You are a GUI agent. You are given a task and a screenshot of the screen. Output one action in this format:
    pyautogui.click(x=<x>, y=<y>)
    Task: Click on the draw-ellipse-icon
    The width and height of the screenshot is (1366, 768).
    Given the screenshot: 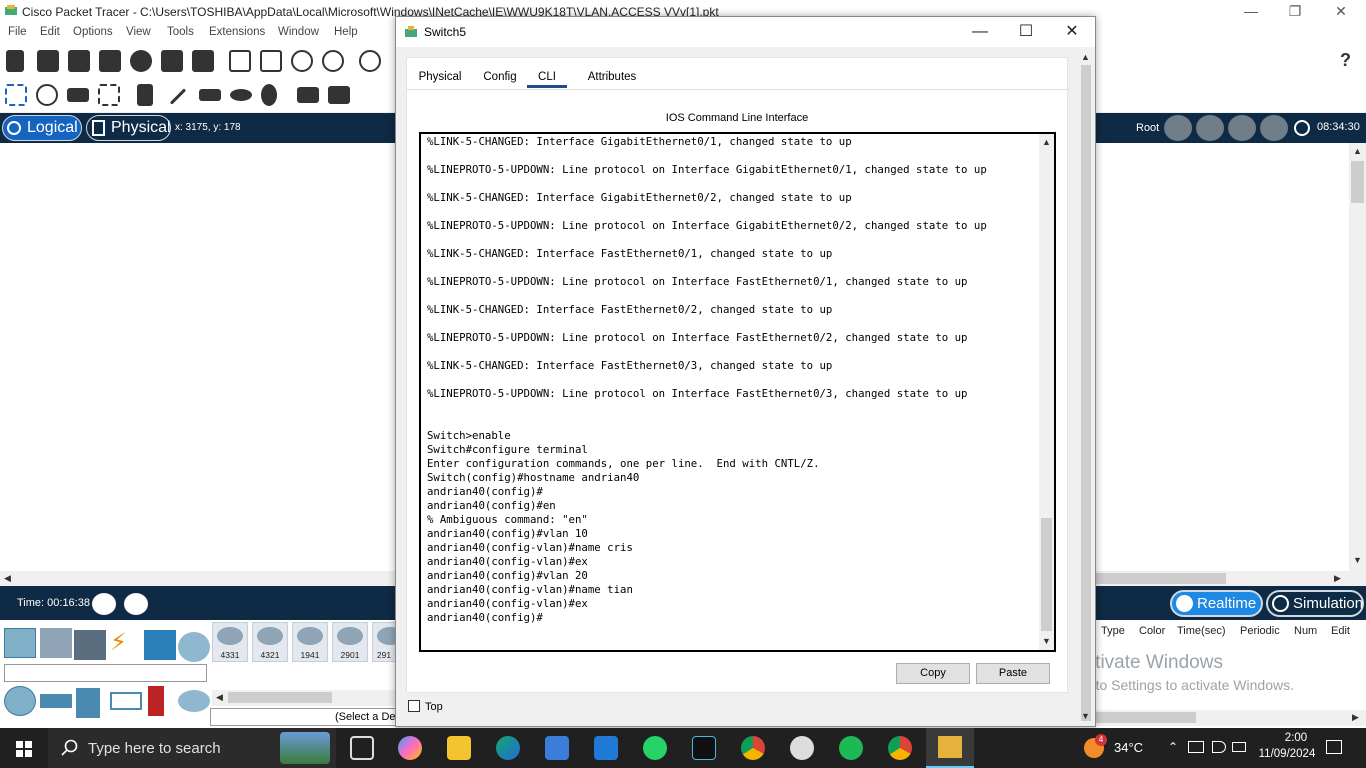 What is the action you would take?
    pyautogui.click(x=241, y=95)
    